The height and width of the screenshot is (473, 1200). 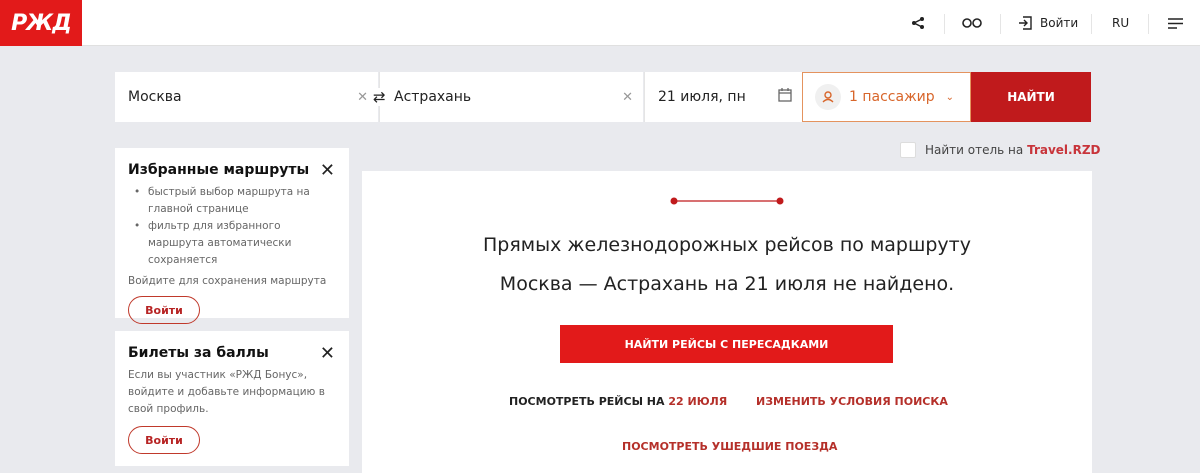 I want to click on passengers-select: 1 пассажир ⌄, so click(x=886, y=97).